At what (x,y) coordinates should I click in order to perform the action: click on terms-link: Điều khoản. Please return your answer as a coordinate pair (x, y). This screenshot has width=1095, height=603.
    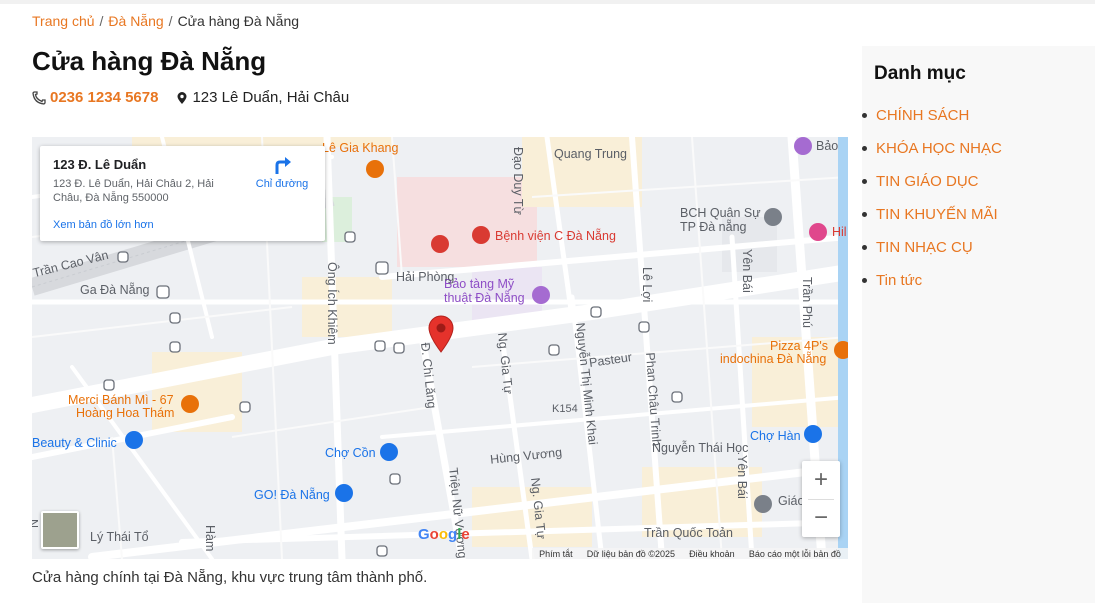
    Looking at the image, I should click on (712, 554).